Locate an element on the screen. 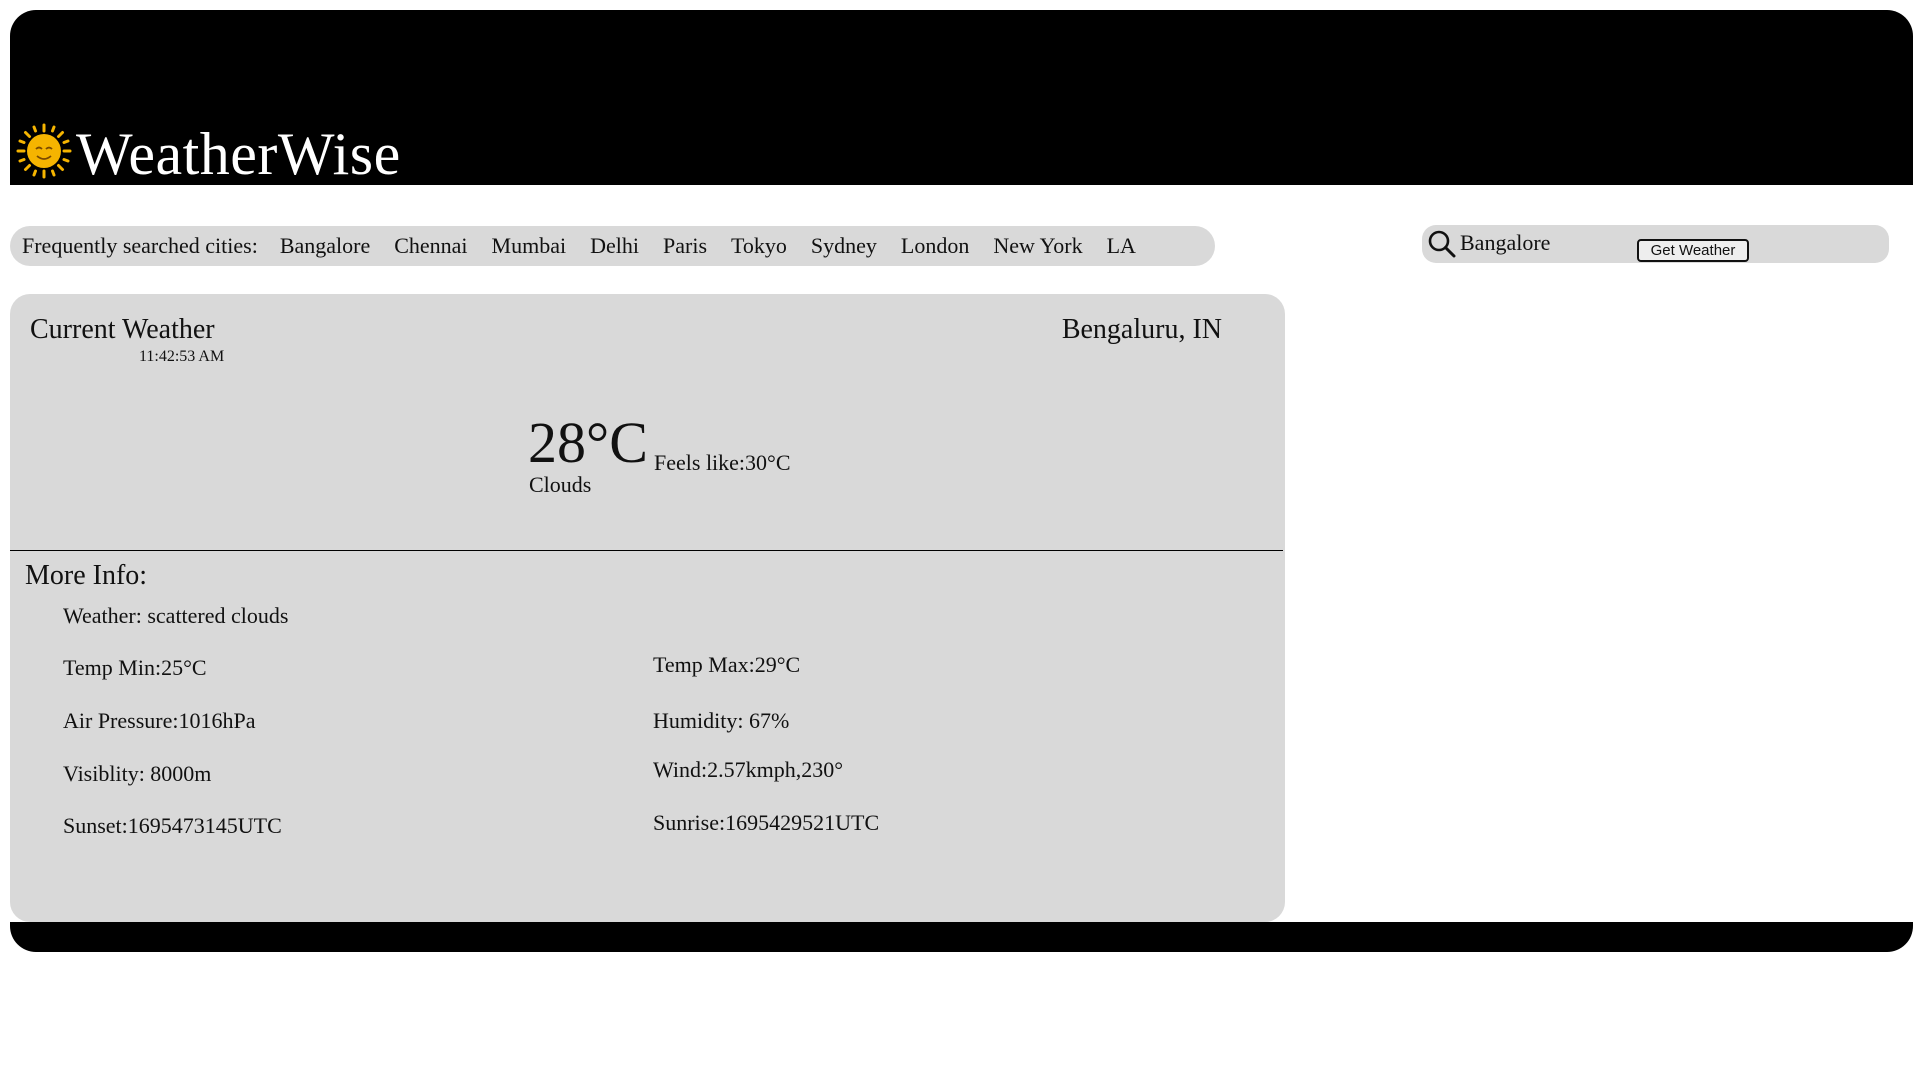 This screenshot has width=1920, height=1080. location-name: Bengaluru, IN is located at coordinates (1141, 329).